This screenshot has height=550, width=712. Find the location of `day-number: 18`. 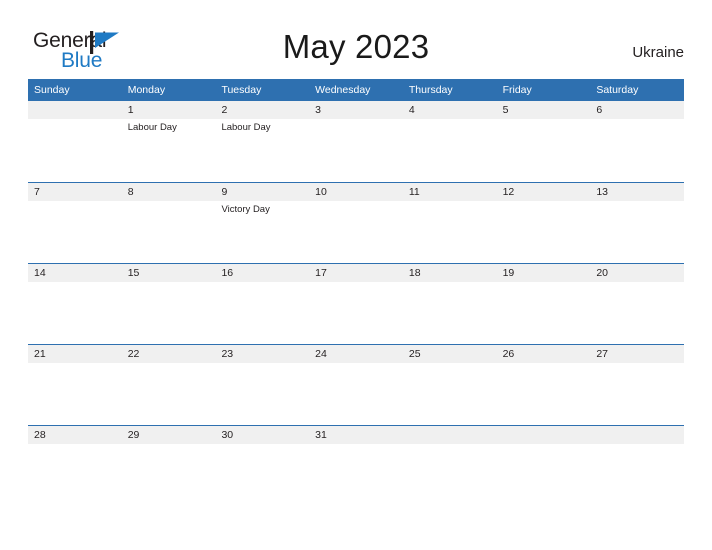

day-number: 18 is located at coordinates (414, 273).